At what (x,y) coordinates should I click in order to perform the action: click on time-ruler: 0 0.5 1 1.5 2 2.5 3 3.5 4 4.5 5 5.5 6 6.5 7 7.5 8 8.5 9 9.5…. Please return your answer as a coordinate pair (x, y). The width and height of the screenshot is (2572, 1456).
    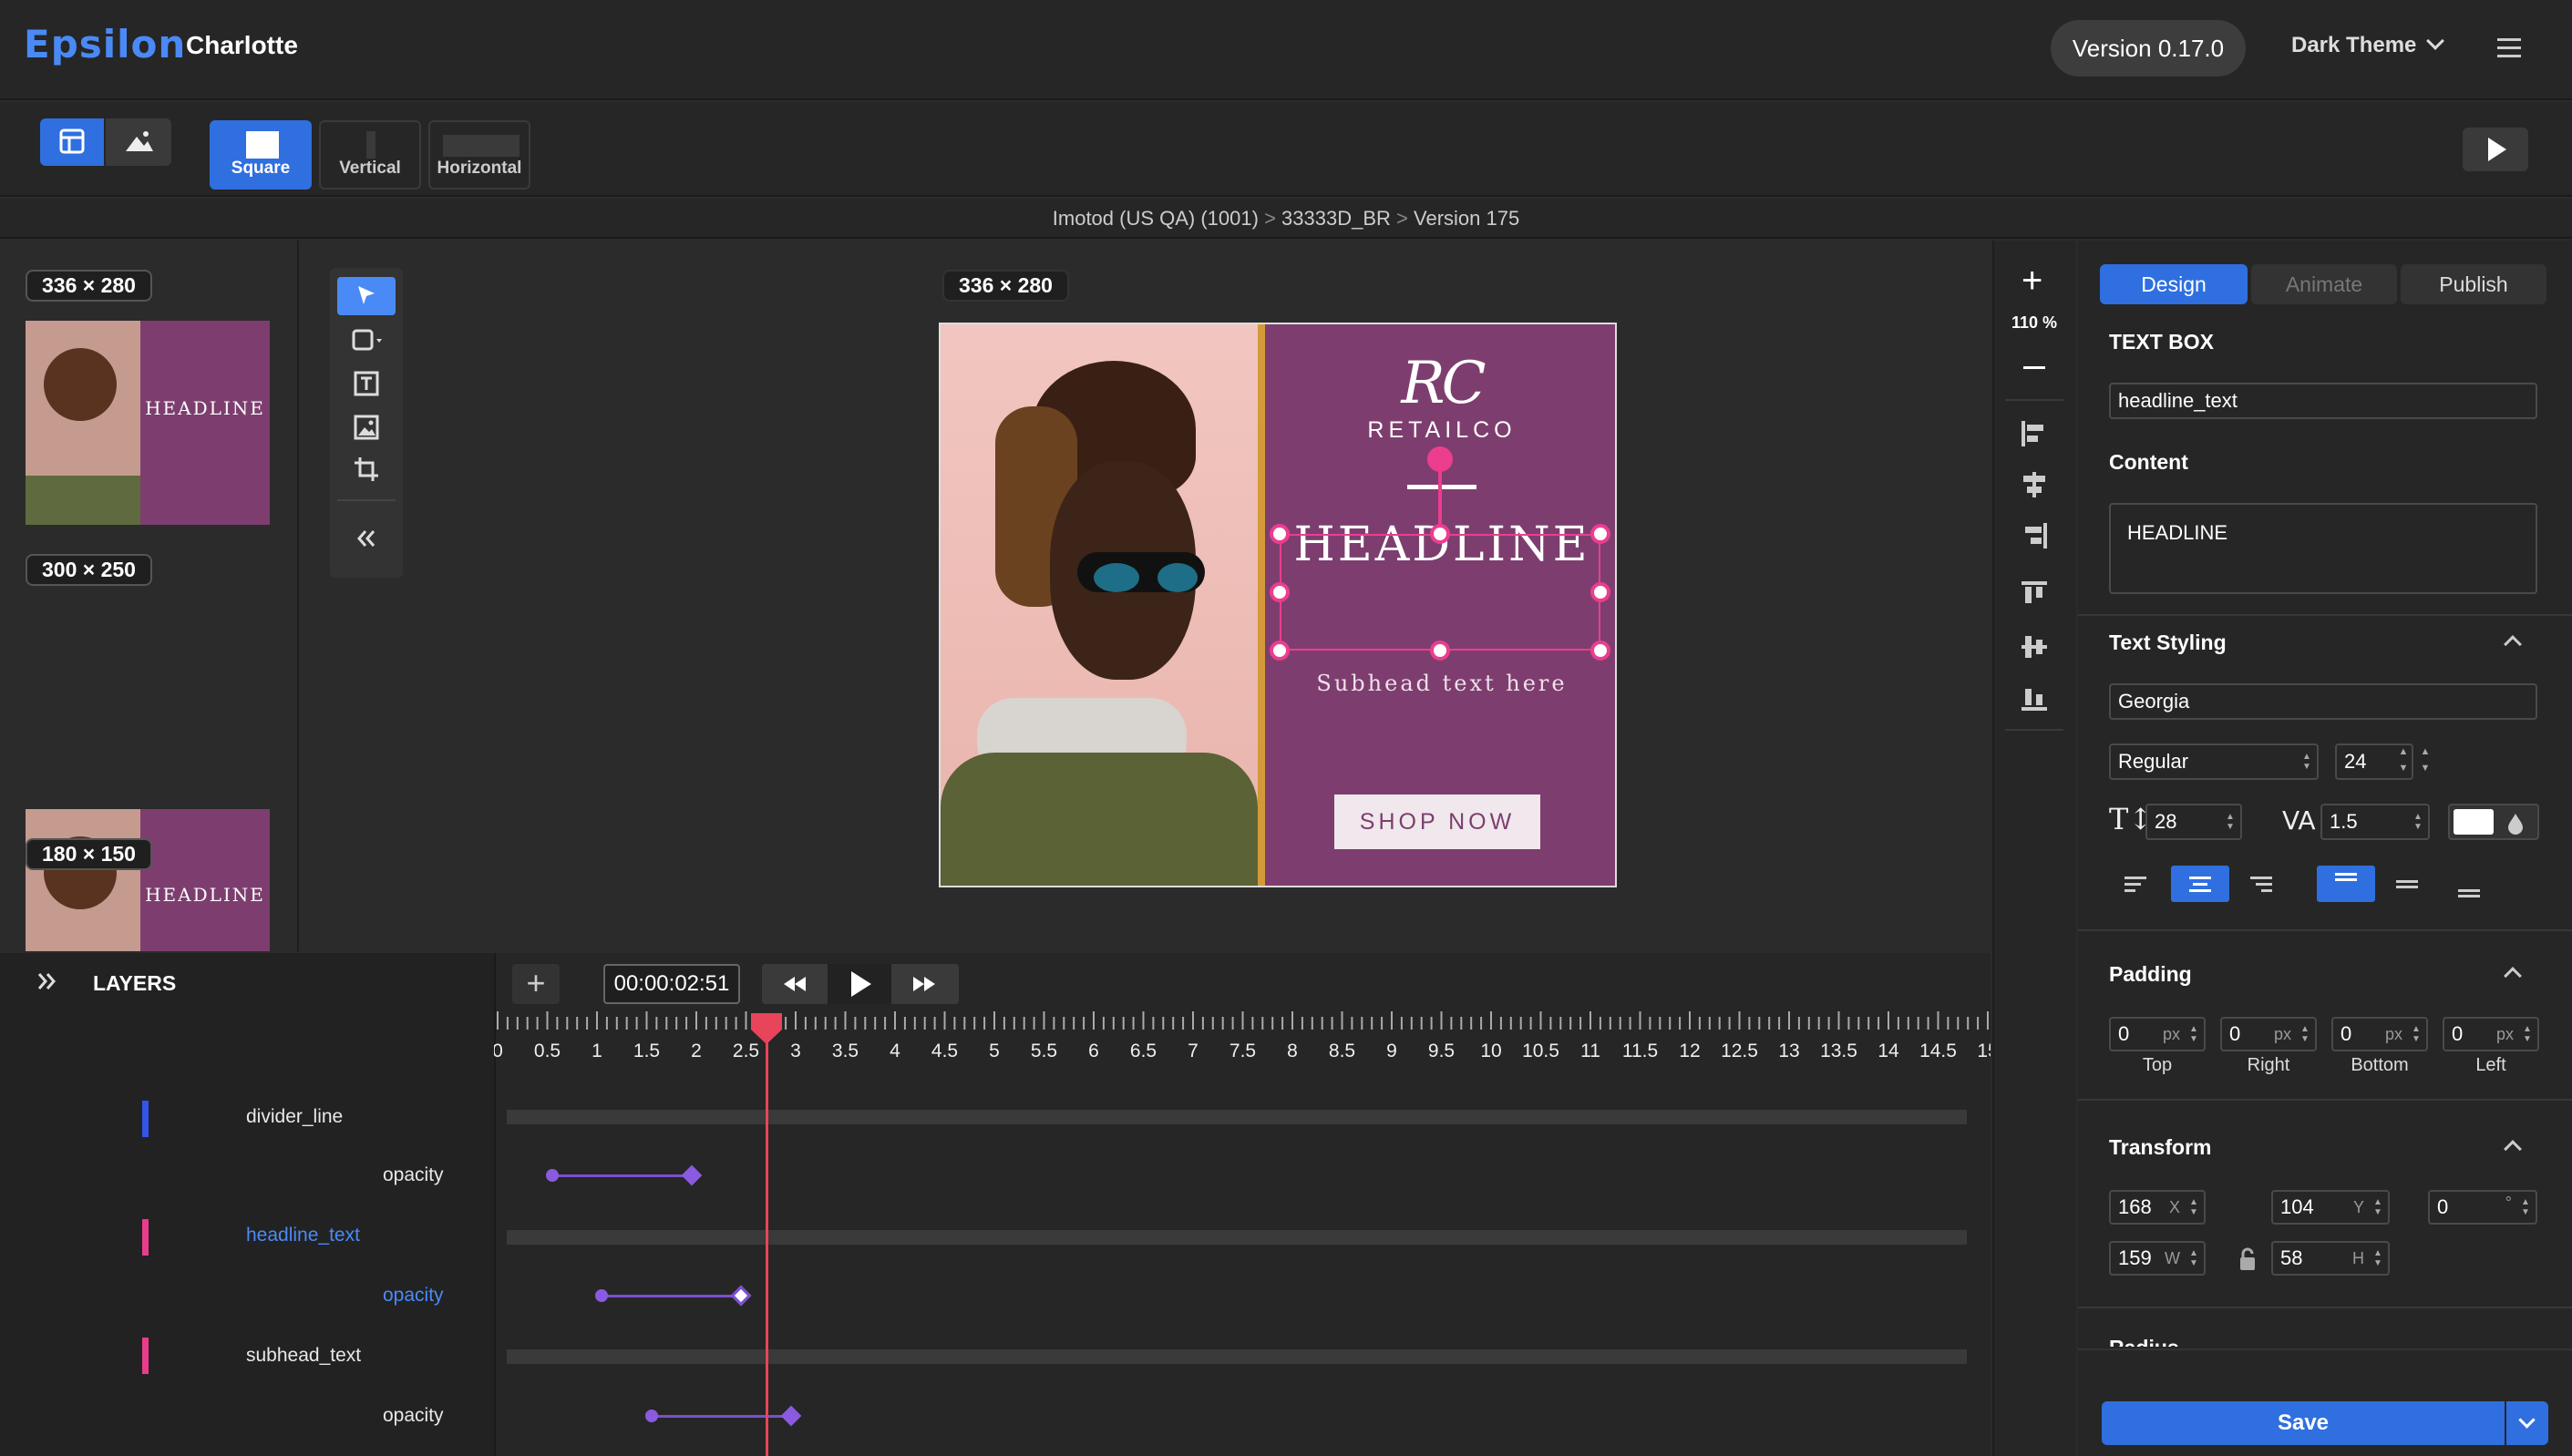
    Looking at the image, I should click on (1245, 1040).